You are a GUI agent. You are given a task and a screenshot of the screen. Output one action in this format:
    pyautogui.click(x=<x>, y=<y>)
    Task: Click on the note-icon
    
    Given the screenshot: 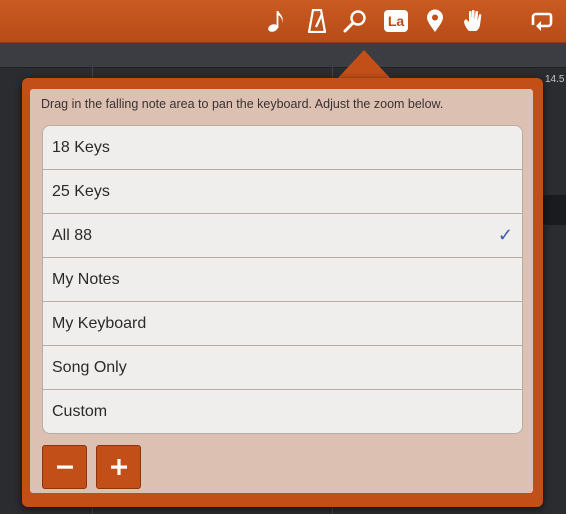 What is the action you would take?
    pyautogui.click(x=276, y=21)
    